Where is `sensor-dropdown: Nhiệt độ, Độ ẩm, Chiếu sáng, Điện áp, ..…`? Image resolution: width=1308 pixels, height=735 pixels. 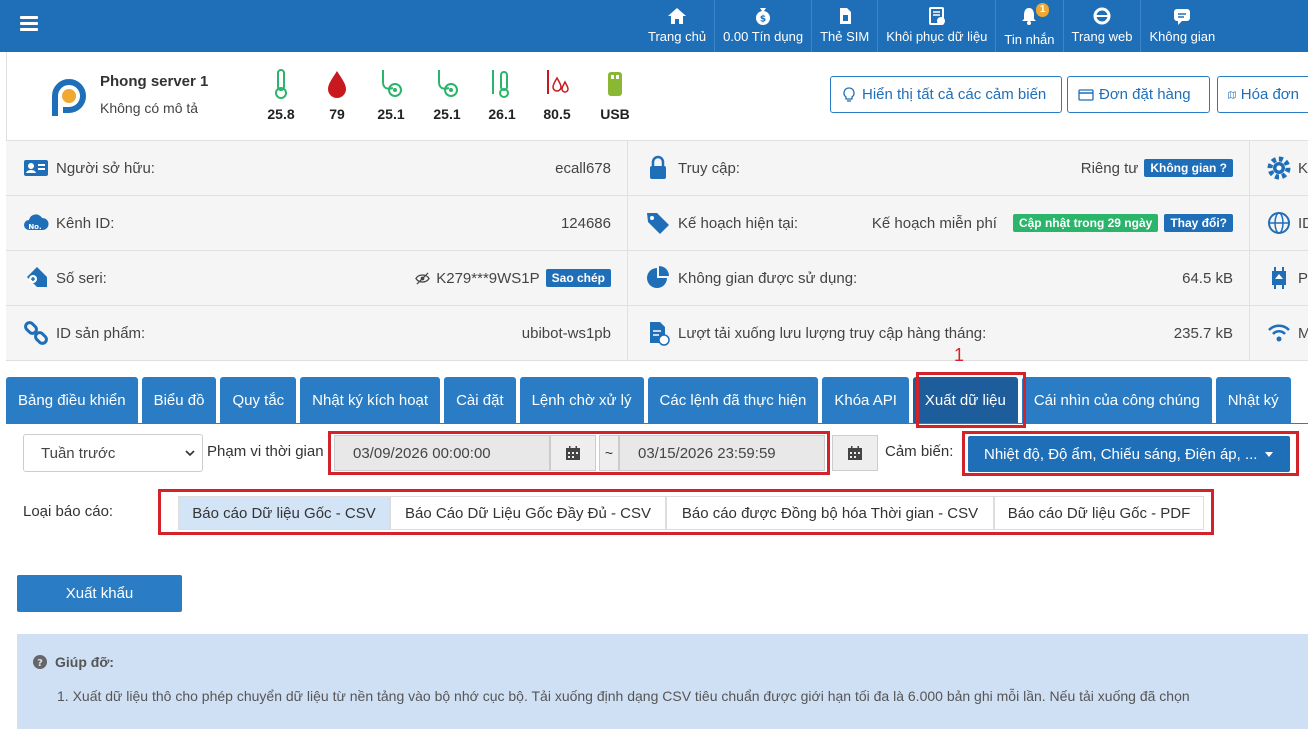 sensor-dropdown: Nhiệt độ, Độ ẩm, Chiếu sáng, Điện áp, ..… is located at coordinates (1129, 454).